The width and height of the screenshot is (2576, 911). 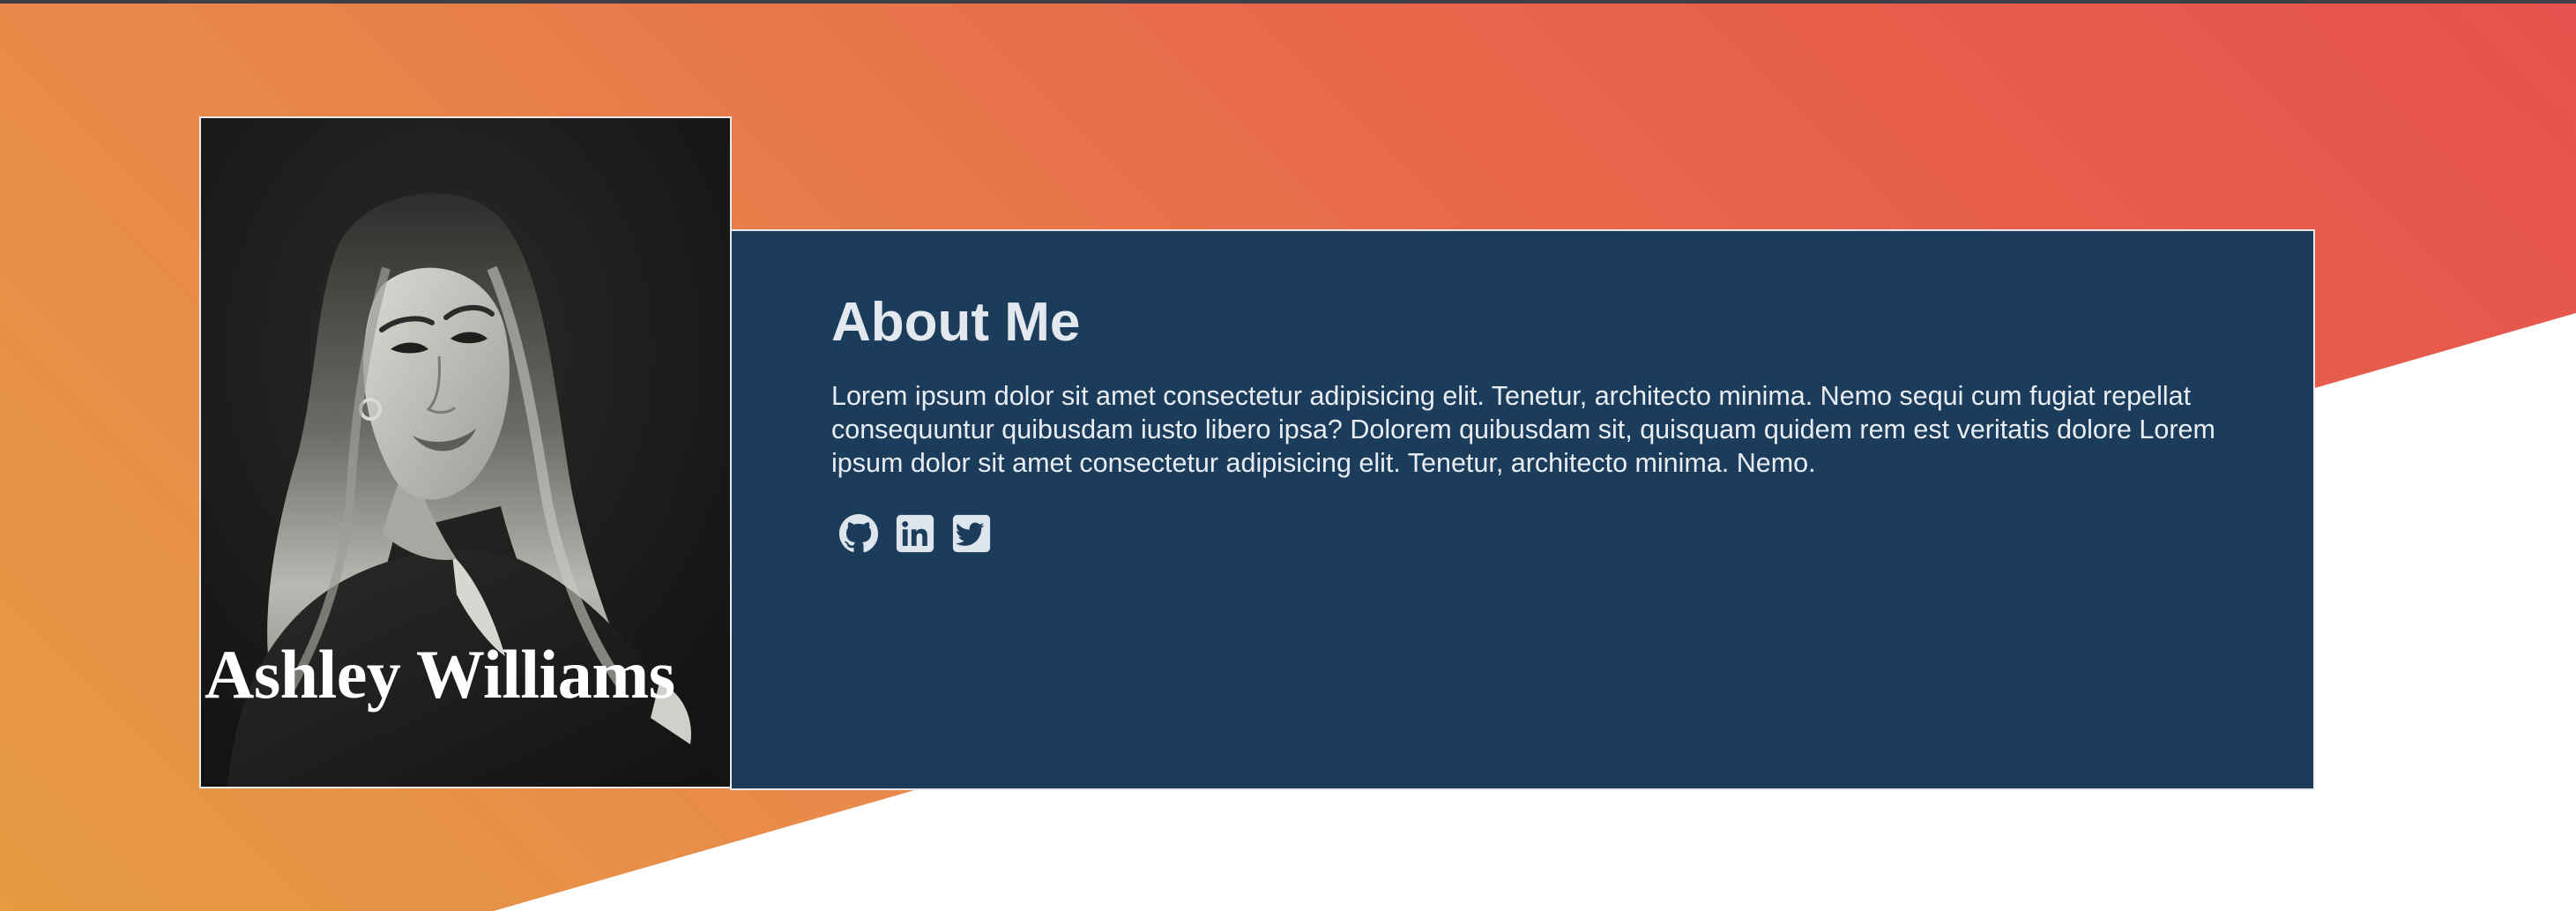 I want to click on profile-name: Ashley Williams, so click(x=440, y=674).